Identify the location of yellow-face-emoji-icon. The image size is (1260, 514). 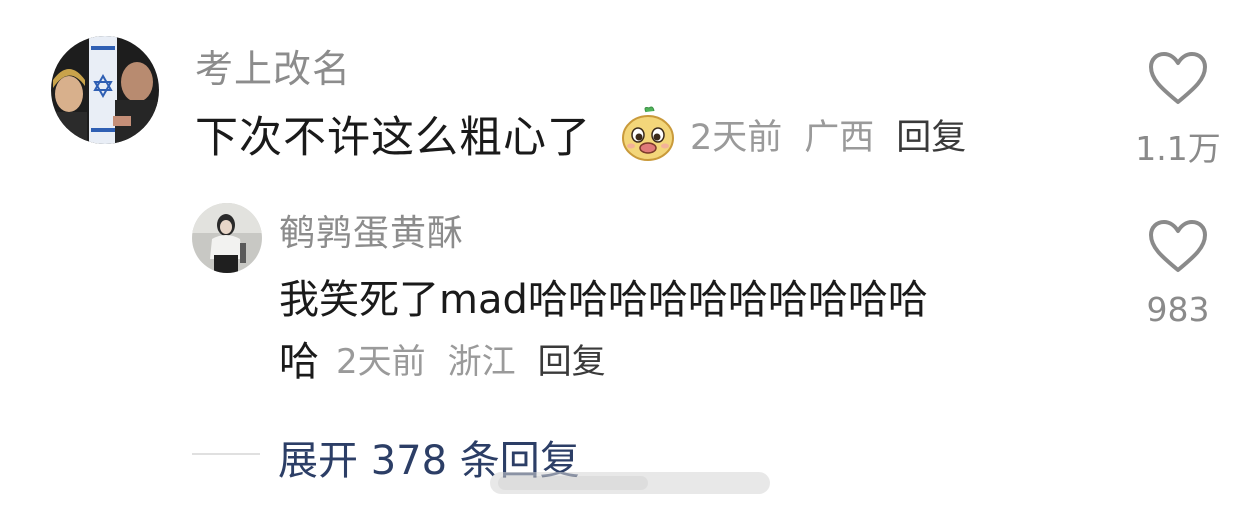
(648, 133).